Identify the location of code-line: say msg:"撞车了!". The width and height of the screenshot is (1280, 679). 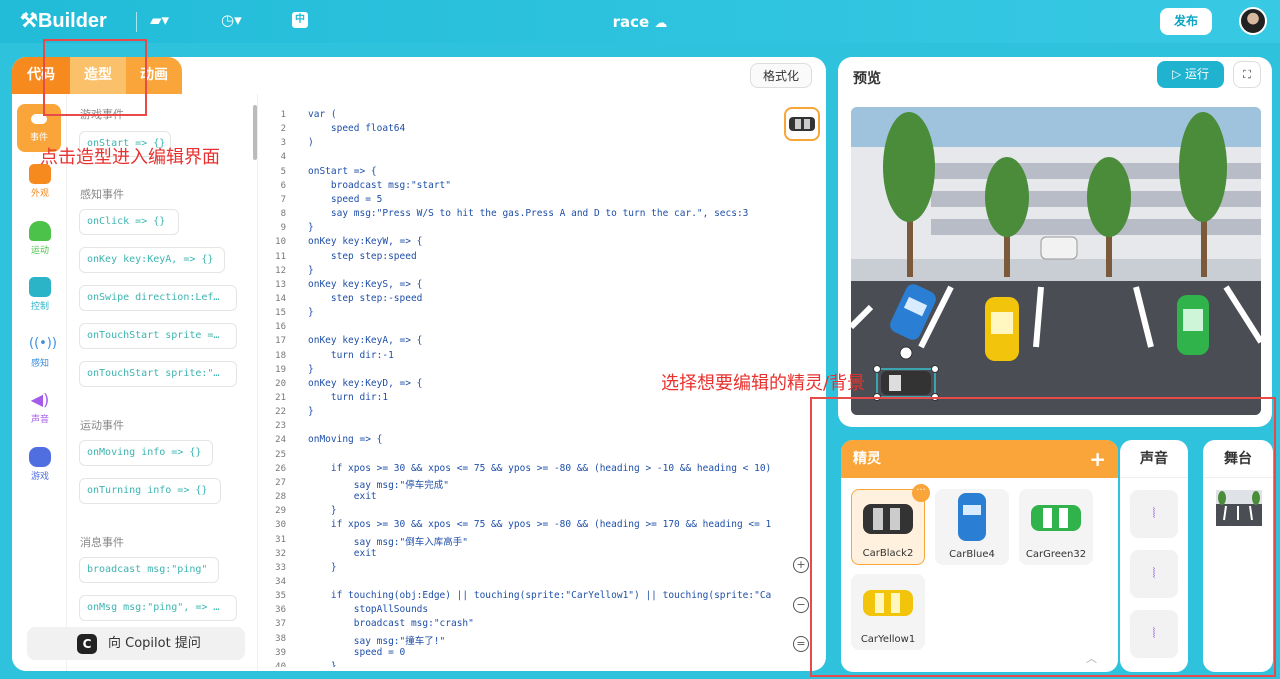
(376, 640).